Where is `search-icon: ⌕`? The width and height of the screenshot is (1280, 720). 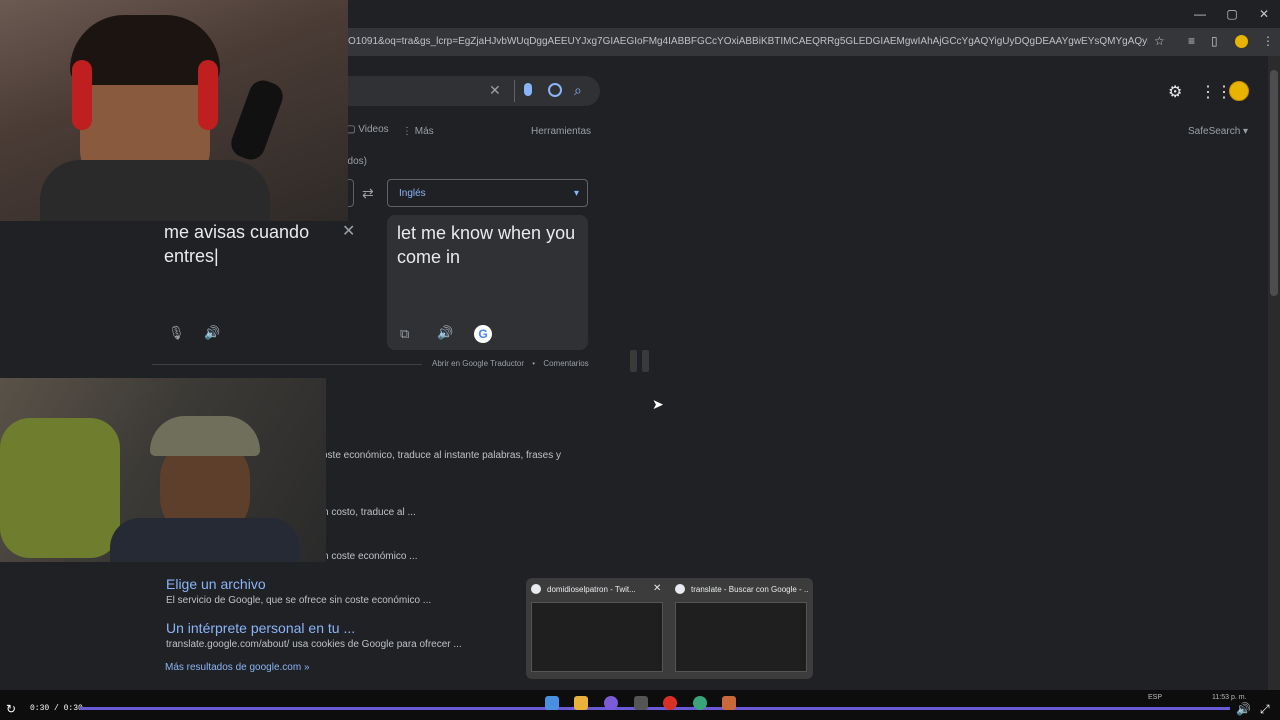
search-icon: ⌕ is located at coordinates (578, 90).